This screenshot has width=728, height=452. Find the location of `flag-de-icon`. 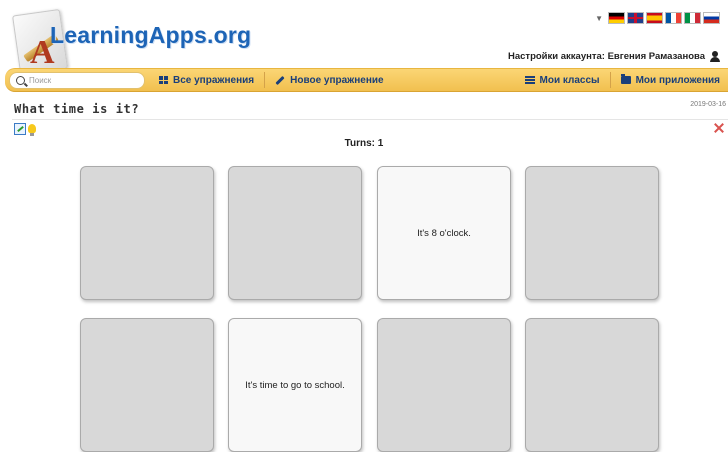

flag-de-icon is located at coordinates (616, 18).